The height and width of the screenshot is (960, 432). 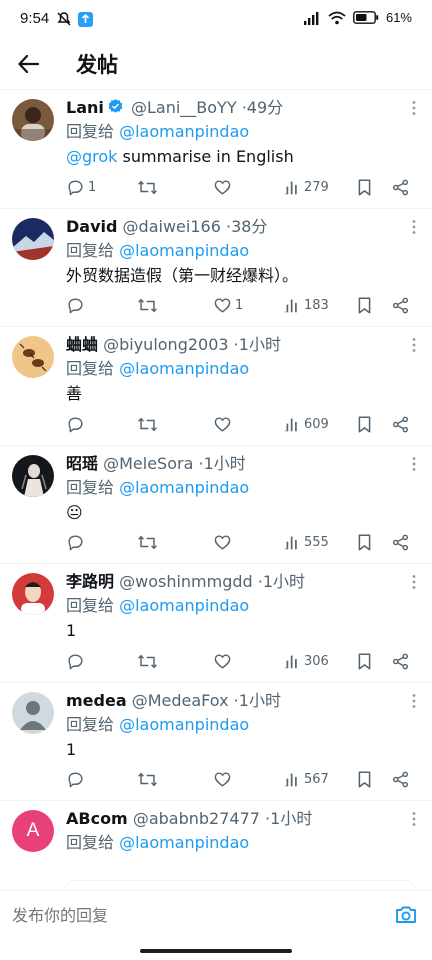 I want to click on reply-bar, so click(x=216, y=914).